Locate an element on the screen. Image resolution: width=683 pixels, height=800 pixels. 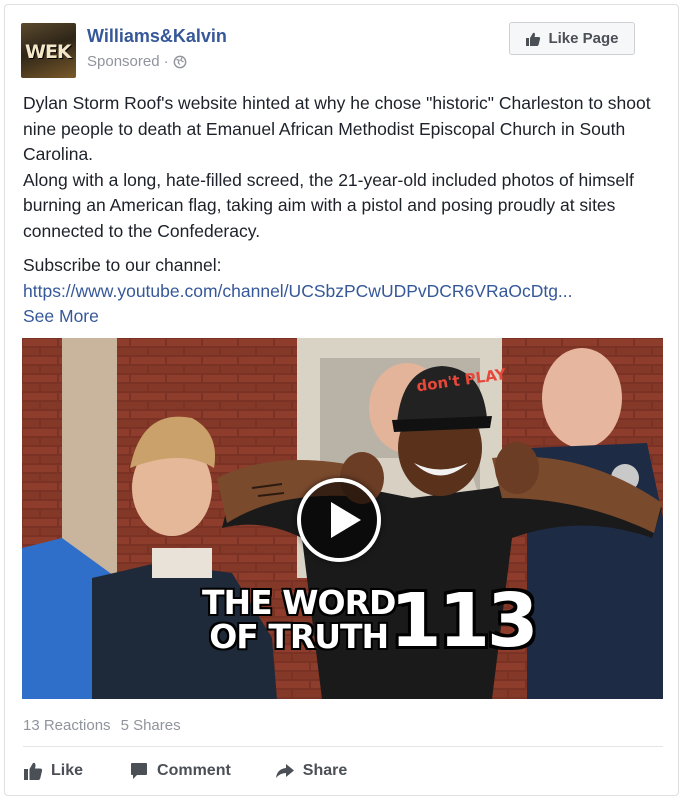
post-actions-bar: Like Comment Share is located at coordinates (185, 771).